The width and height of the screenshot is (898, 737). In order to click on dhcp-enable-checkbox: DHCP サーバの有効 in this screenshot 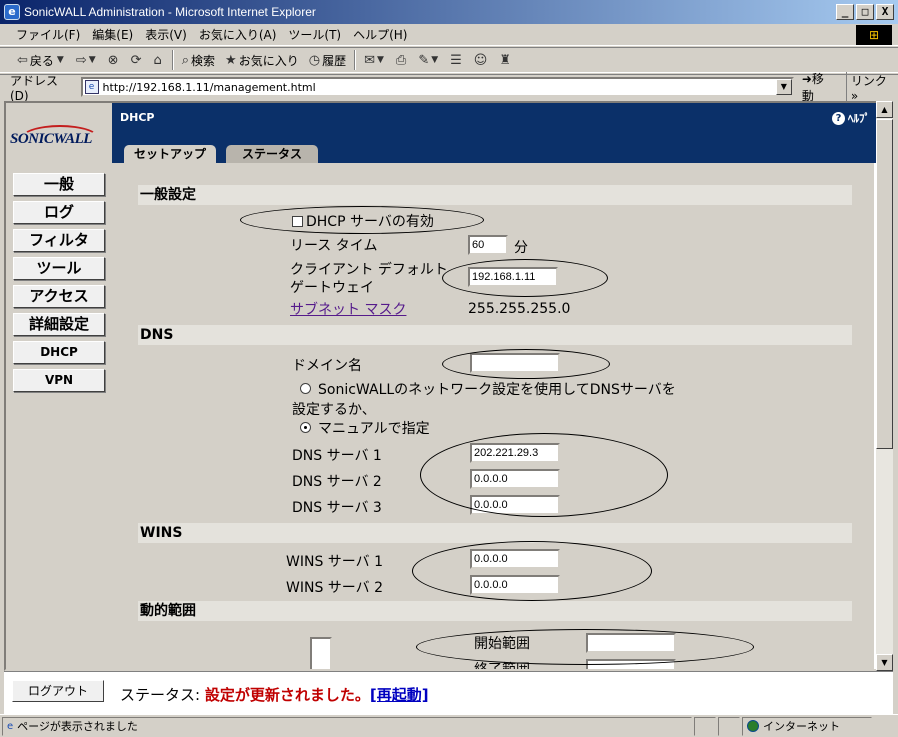, I will do `click(363, 221)`.